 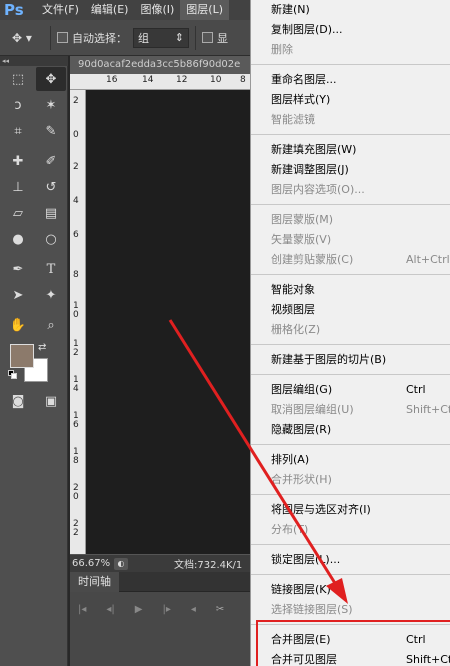 I want to click on path-selection-icon: ➤, so click(x=18, y=295).